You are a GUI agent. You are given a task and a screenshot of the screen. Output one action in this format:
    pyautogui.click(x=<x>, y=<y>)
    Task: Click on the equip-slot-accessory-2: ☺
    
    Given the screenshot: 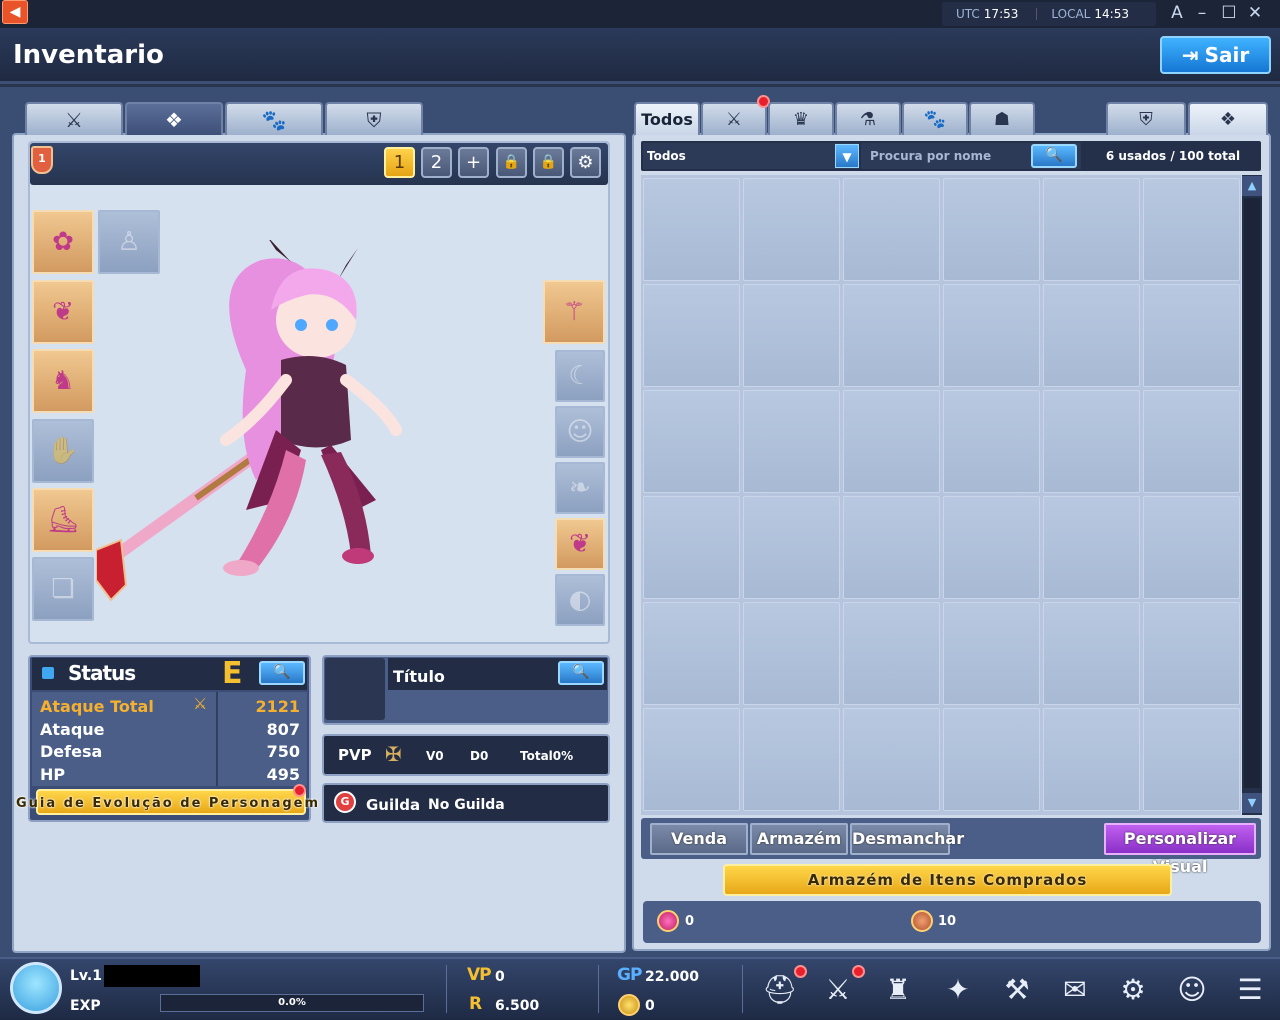 What is the action you would take?
    pyautogui.click(x=580, y=432)
    